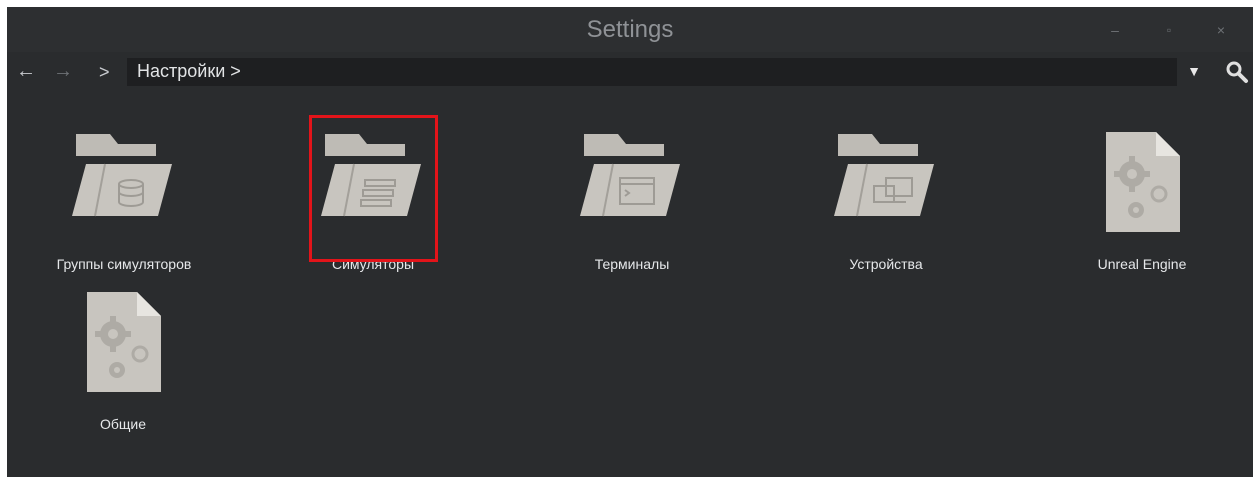 This screenshot has height=477, width=1253. What do you see at coordinates (373, 188) in the screenshot?
I see `highlight-box` at bounding box center [373, 188].